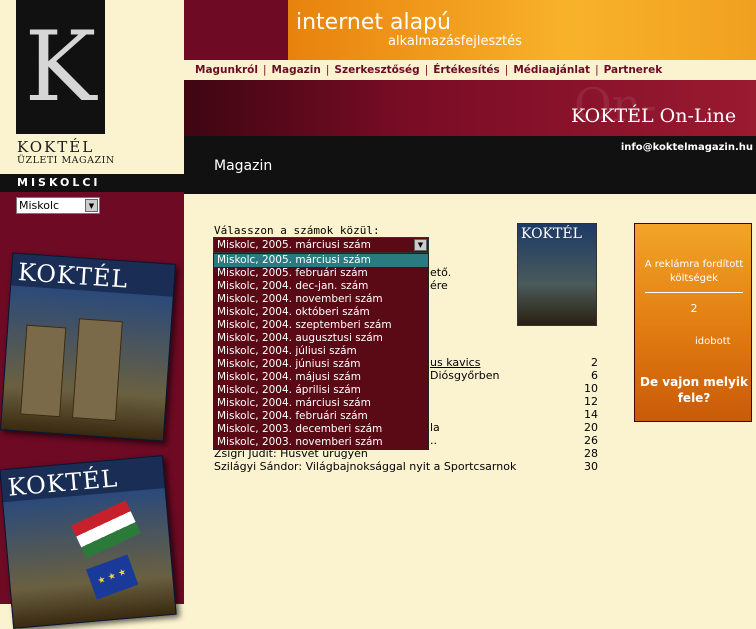  I want to click on nav-item-magunkrol: Magunkról, so click(226, 70).